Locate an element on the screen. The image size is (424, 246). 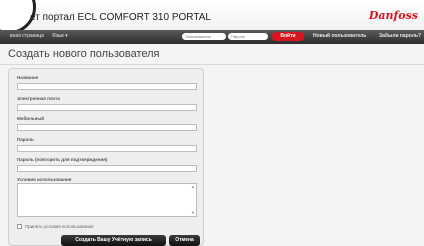
mobile-field is located at coordinates (107, 127).